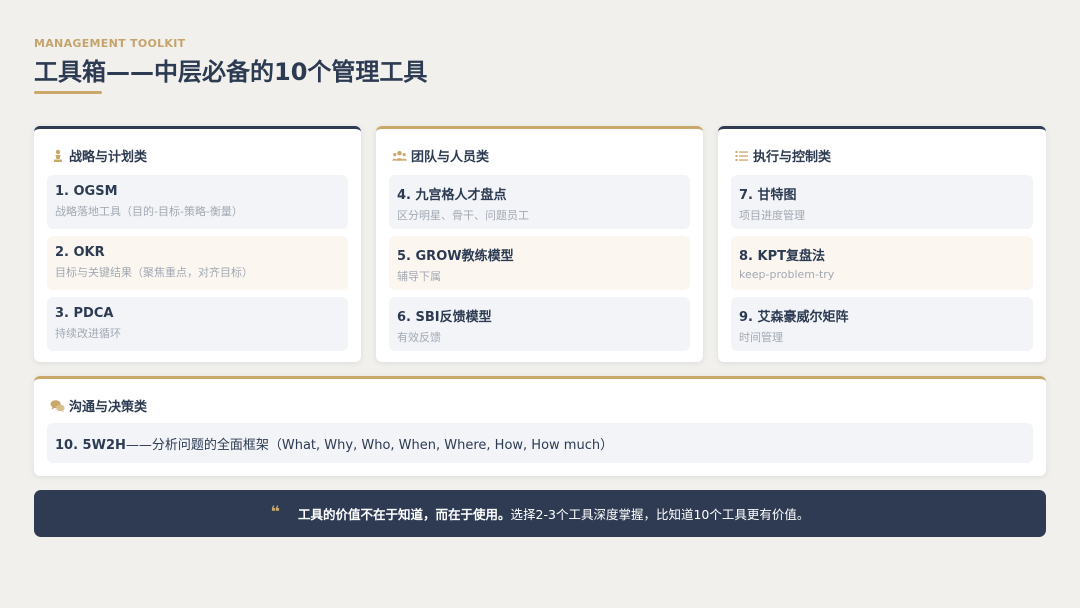 The width and height of the screenshot is (1080, 608). What do you see at coordinates (882, 263) in the screenshot?
I see `tool-item-kpt: 8. KPT复盘法 keep-problem-try` at bounding box center [882, 263].